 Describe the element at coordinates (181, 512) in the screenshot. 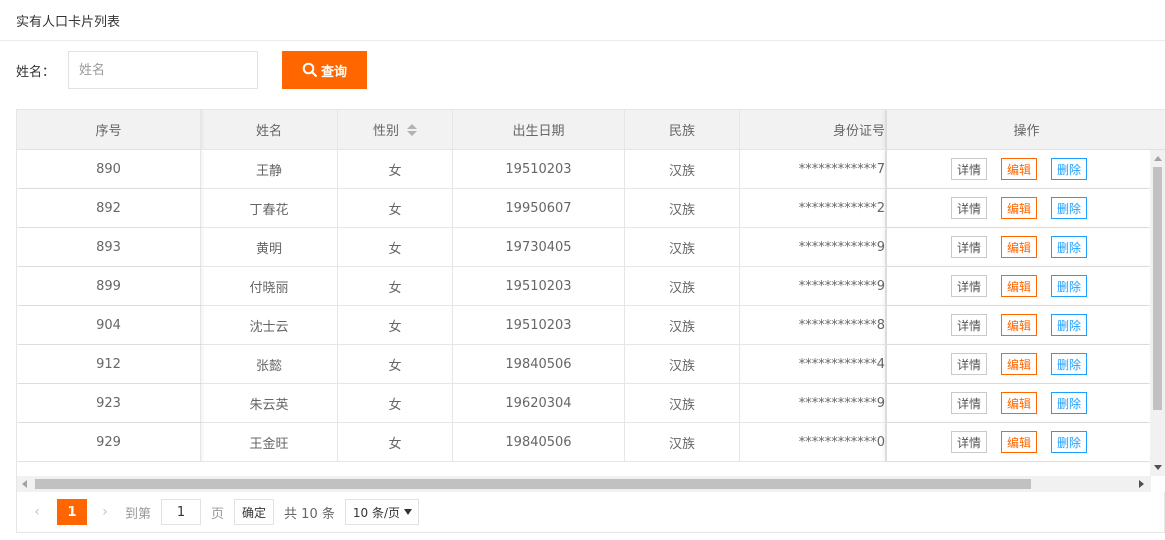

I see `goto-page-input` at that location.